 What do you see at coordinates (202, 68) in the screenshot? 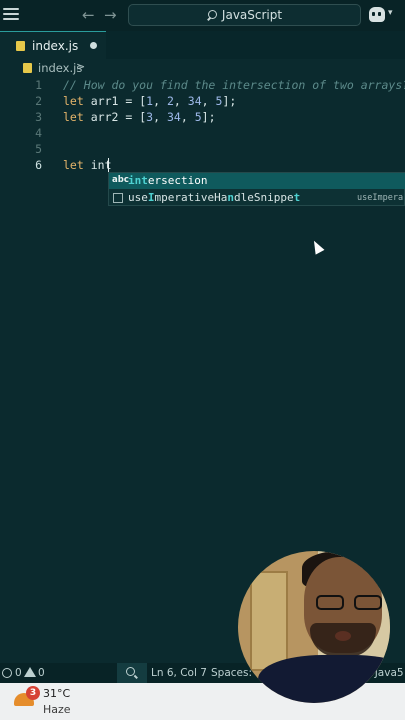
I see `breadcrumb: index.js >` at bounding box center [202, 68].